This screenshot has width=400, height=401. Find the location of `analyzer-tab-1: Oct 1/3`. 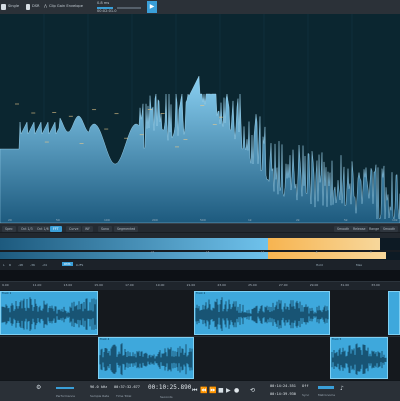

analyzer-tab-1: Oct 1/3 is located at coordinates (27, 228).